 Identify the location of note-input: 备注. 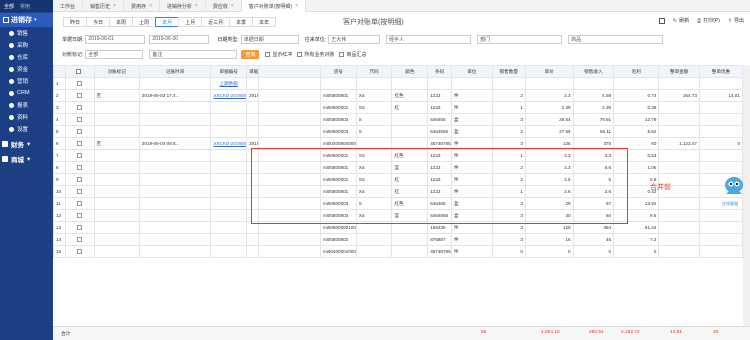
(193, 54).